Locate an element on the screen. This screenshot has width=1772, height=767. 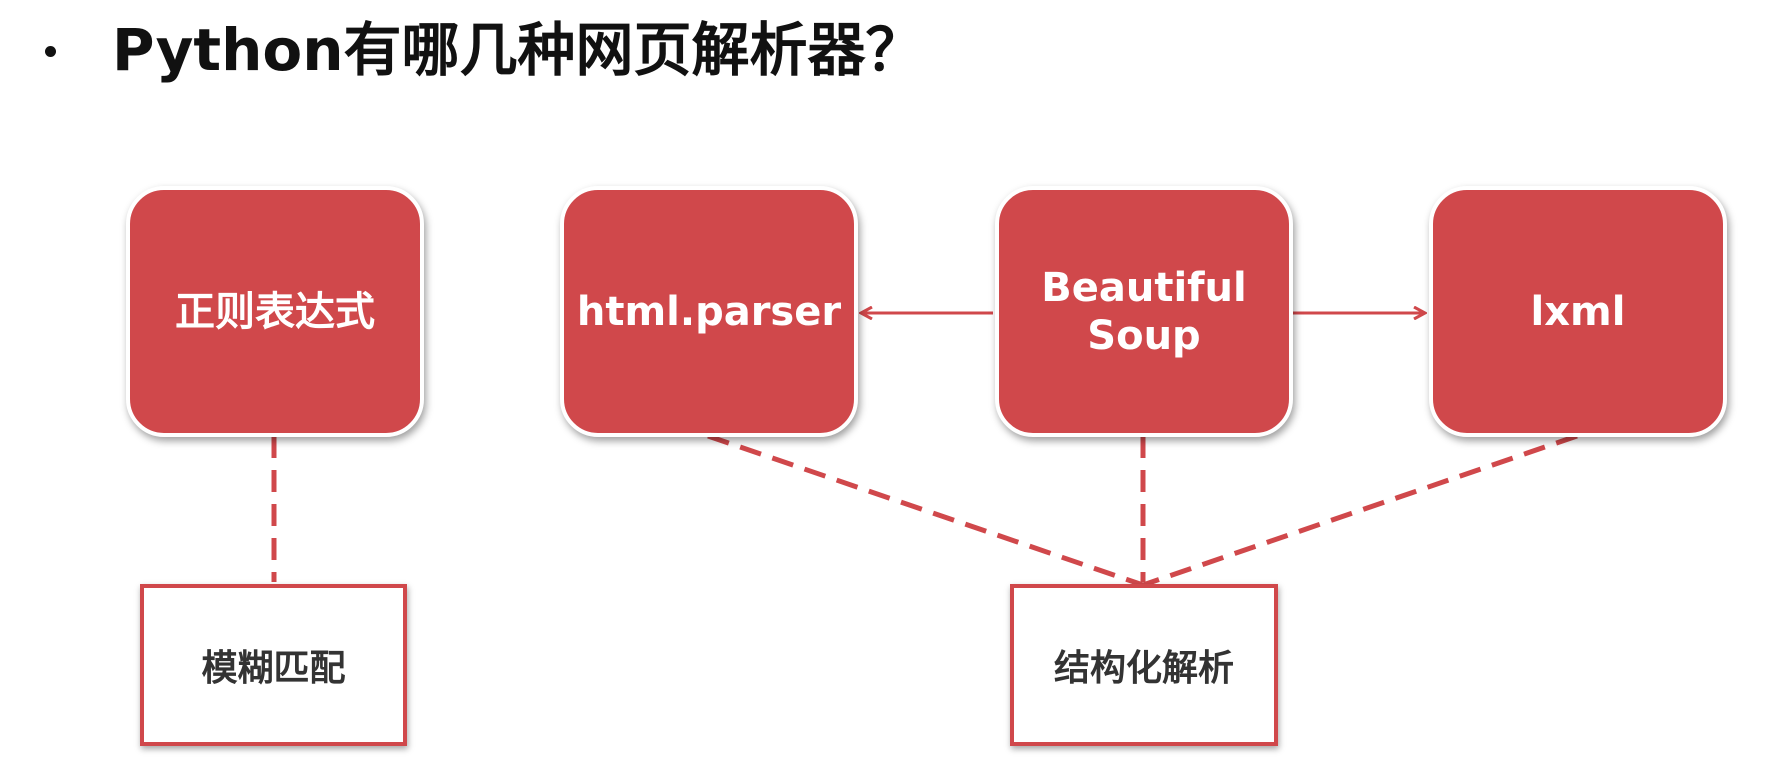
node-beautiful-soup-line2: Soup is located at coordinates (1144, 335).